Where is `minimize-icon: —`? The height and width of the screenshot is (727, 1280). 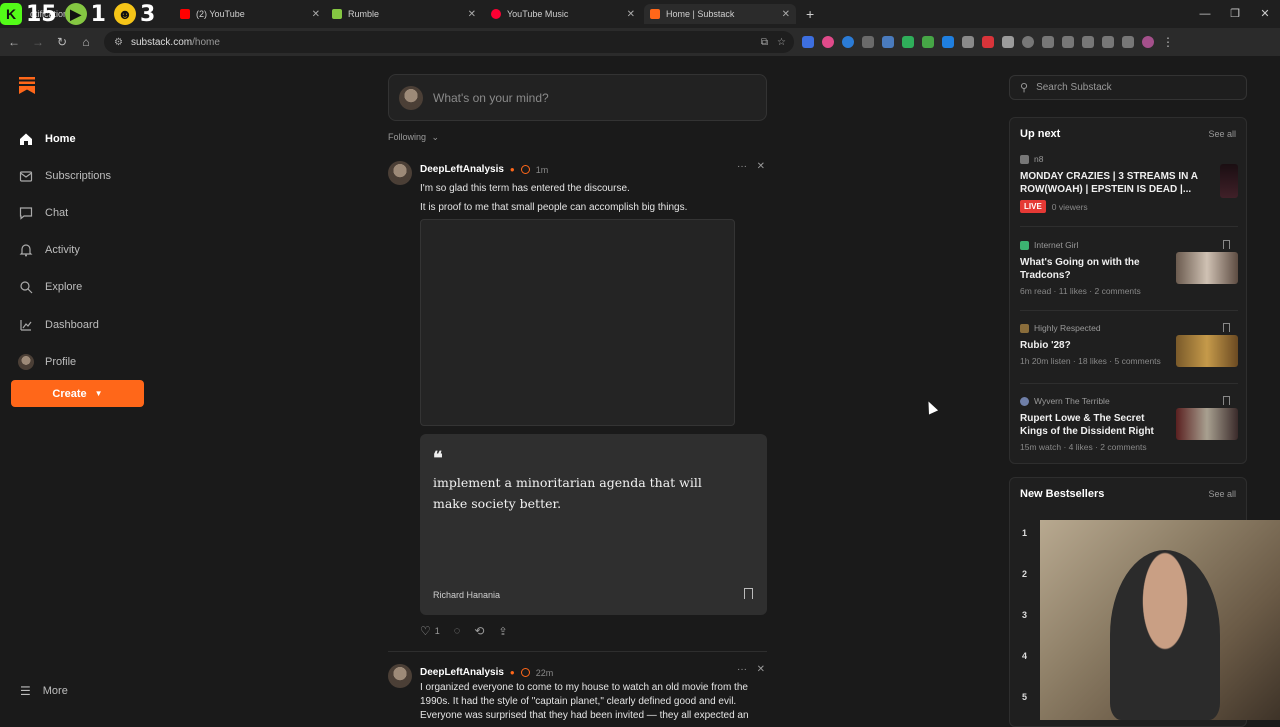
minimize-icon: — is located at coordinates (1205, 14).